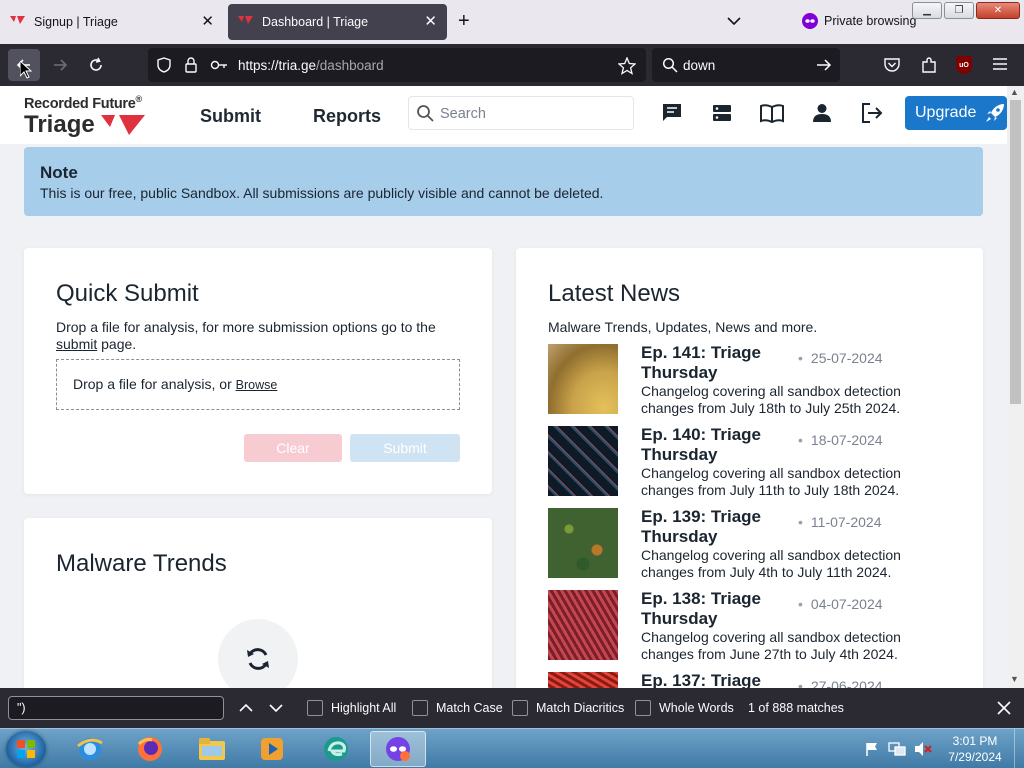 This screenshot has height=768, width=1024. I want to click on new-tab-button: +, so click(464, 21).